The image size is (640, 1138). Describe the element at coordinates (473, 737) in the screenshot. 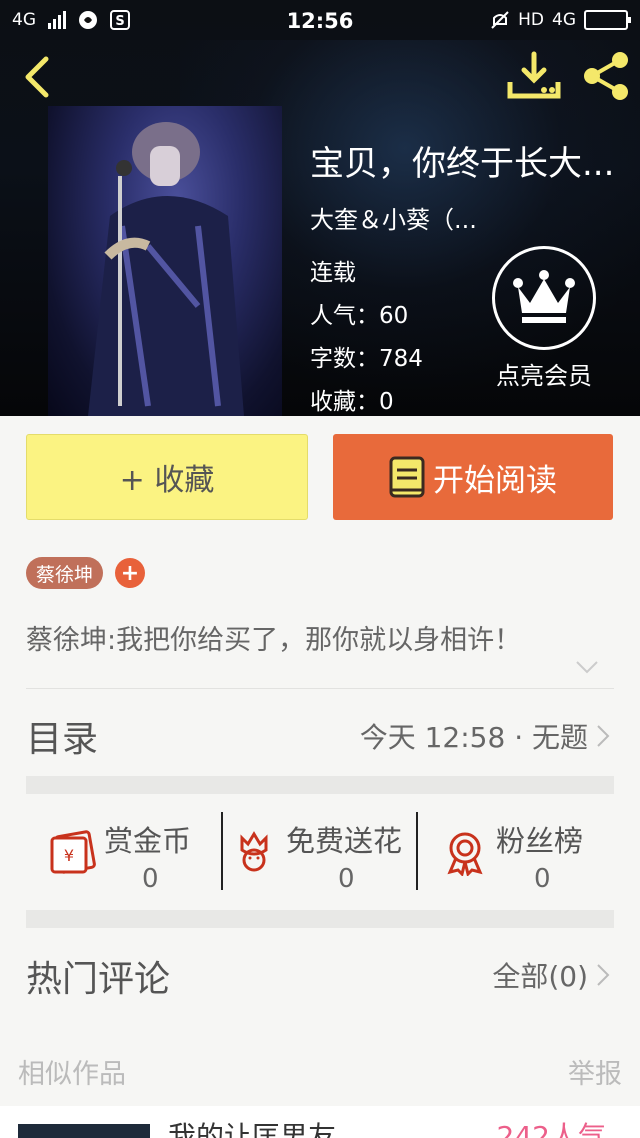

I see `toc-latest-text: 今天 12:58 · 无题` at that location.